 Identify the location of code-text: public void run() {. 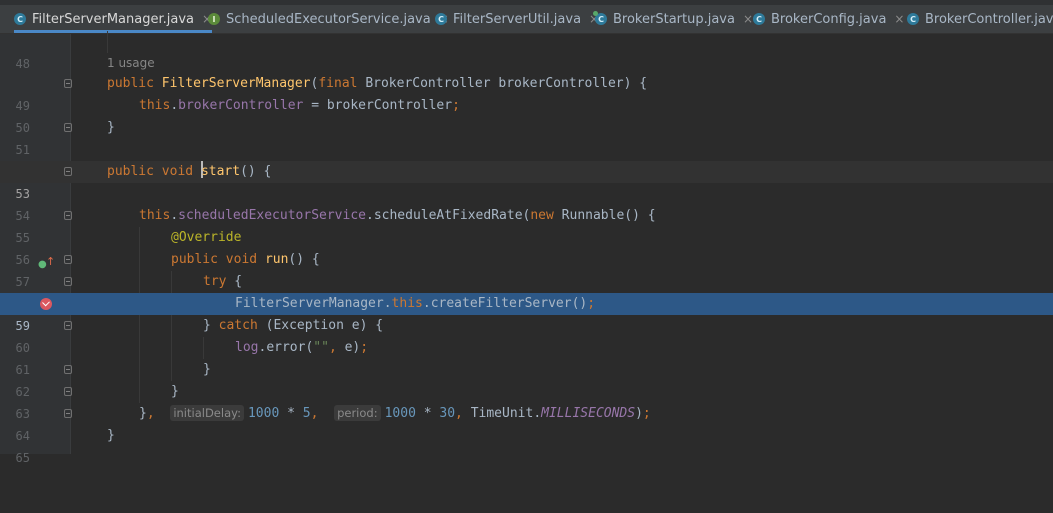
(245, 259).